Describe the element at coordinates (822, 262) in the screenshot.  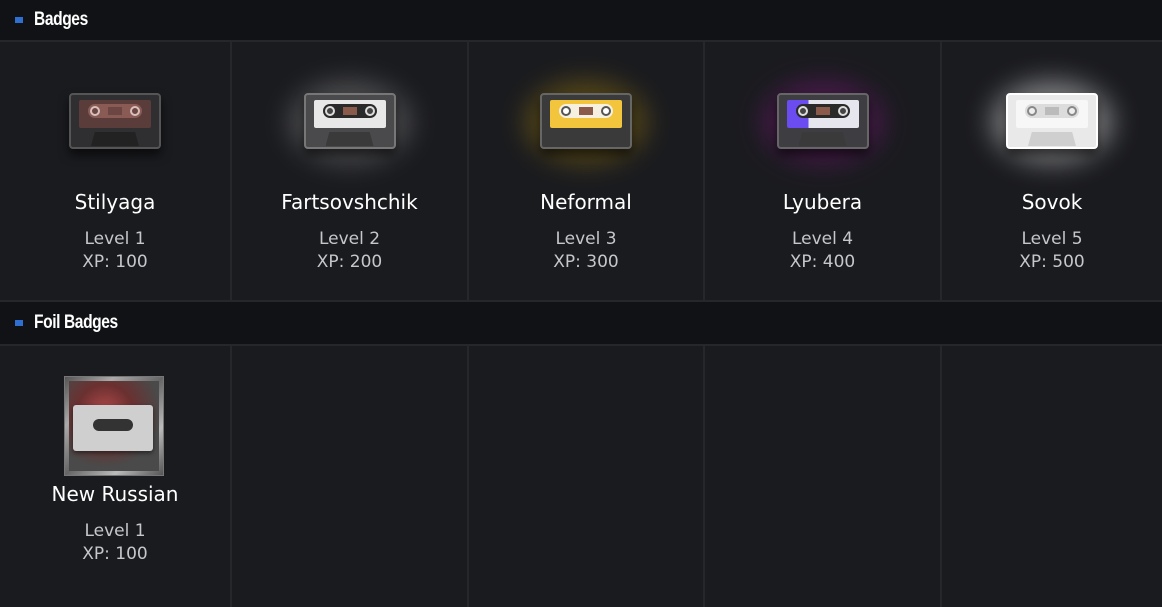
I see `badge-xp: XP: 400` at that location.